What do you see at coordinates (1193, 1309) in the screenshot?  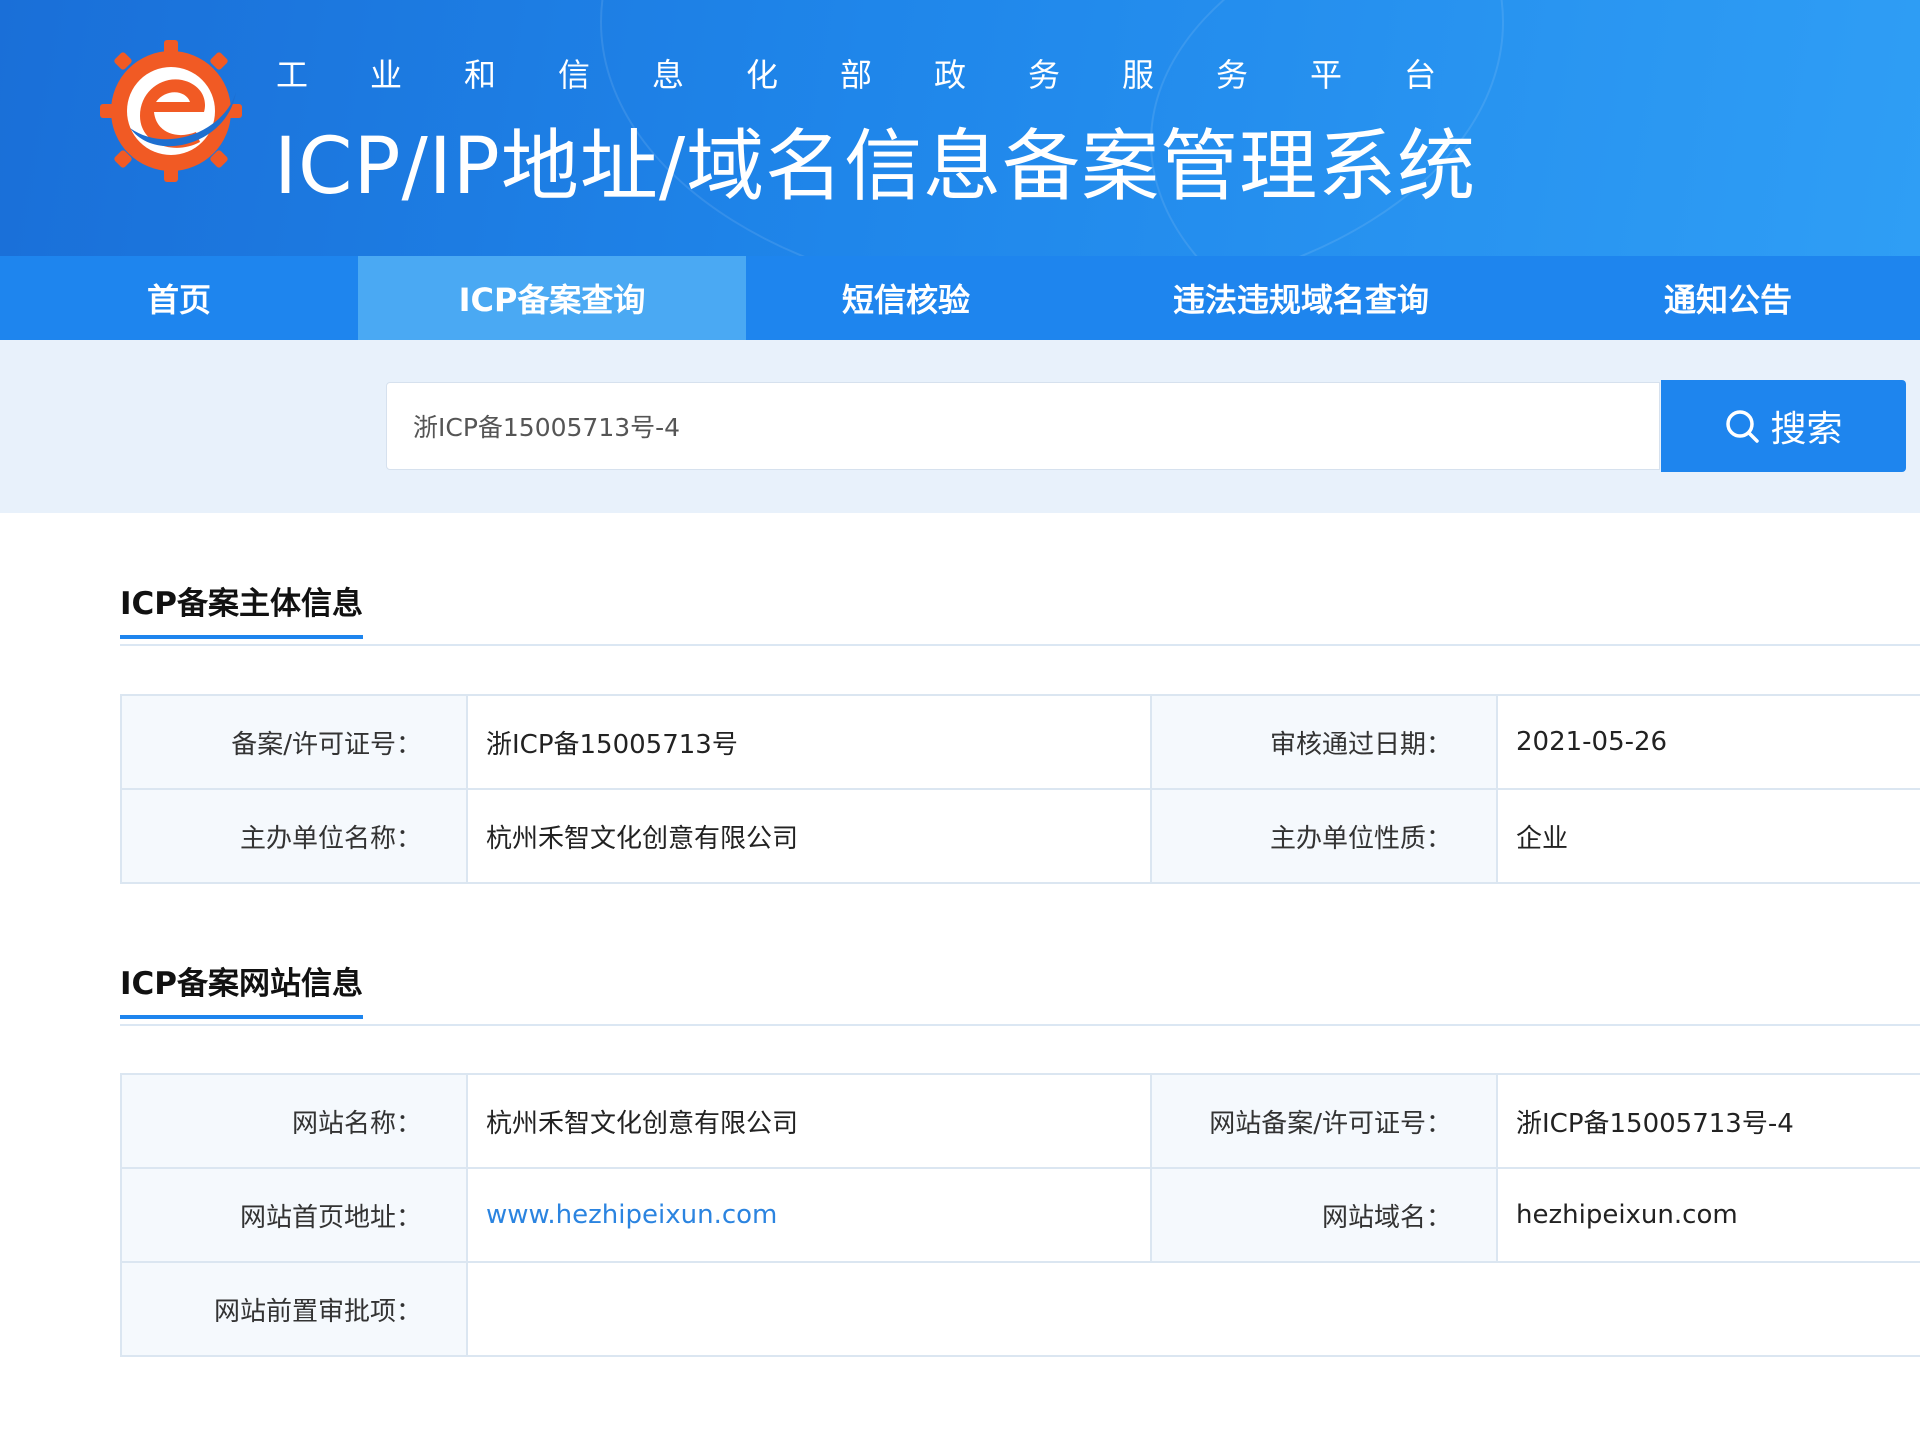 I see `pre-approval-value` at bounding box center [1193, 1309].